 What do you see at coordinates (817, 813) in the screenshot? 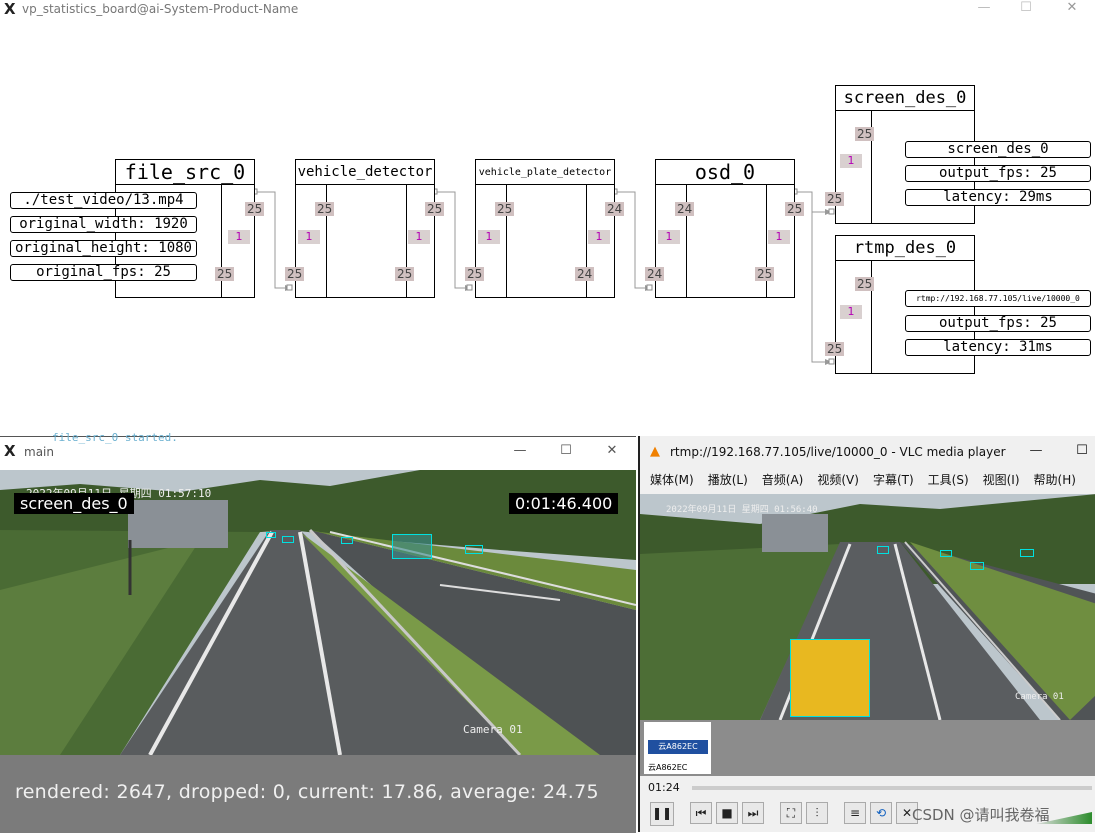
I see `extended-settings-button: ⫶` at bounding box center [817, 813].